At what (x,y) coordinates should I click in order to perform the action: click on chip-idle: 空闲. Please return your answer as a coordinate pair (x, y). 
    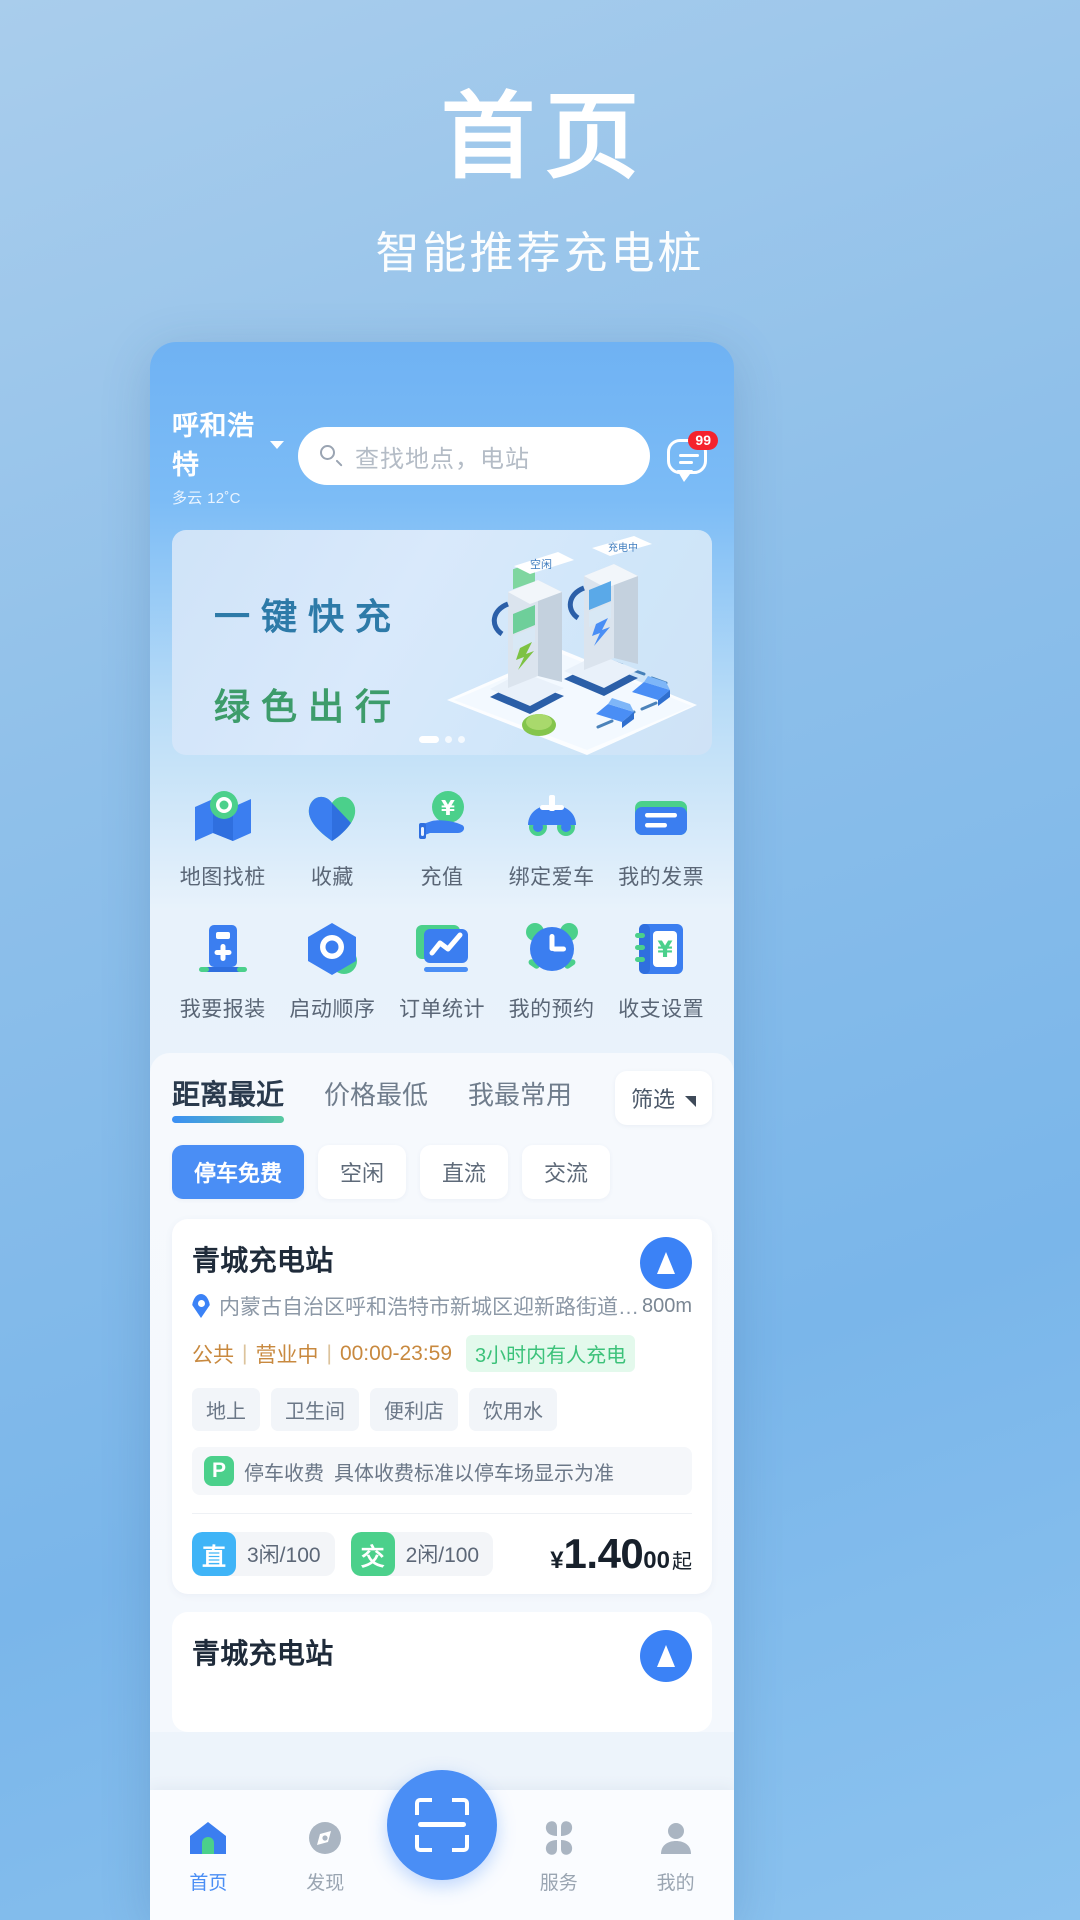
    Looking at the image, I should click on (362, 1172).